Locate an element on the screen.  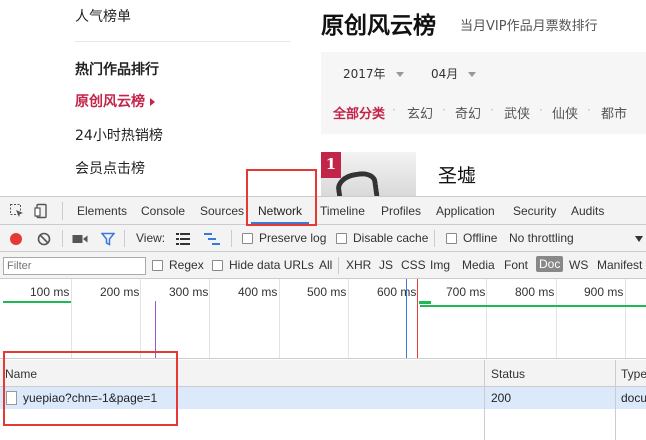
column-header-type: Type is located at coordinates (633, 374).